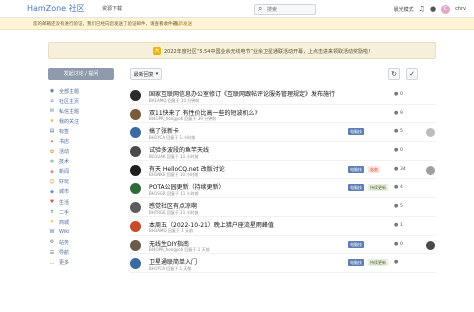  I want to click on sidebar-item: ⚙ 站务, so click(83, 242).